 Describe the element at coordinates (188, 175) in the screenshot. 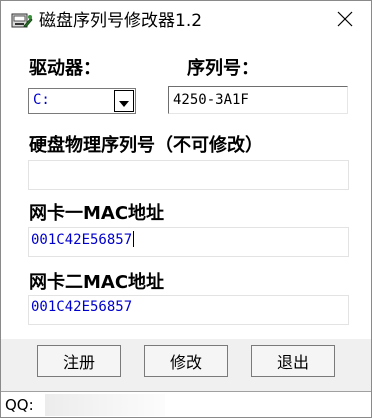

I see `hdd-serial-field` at that location.